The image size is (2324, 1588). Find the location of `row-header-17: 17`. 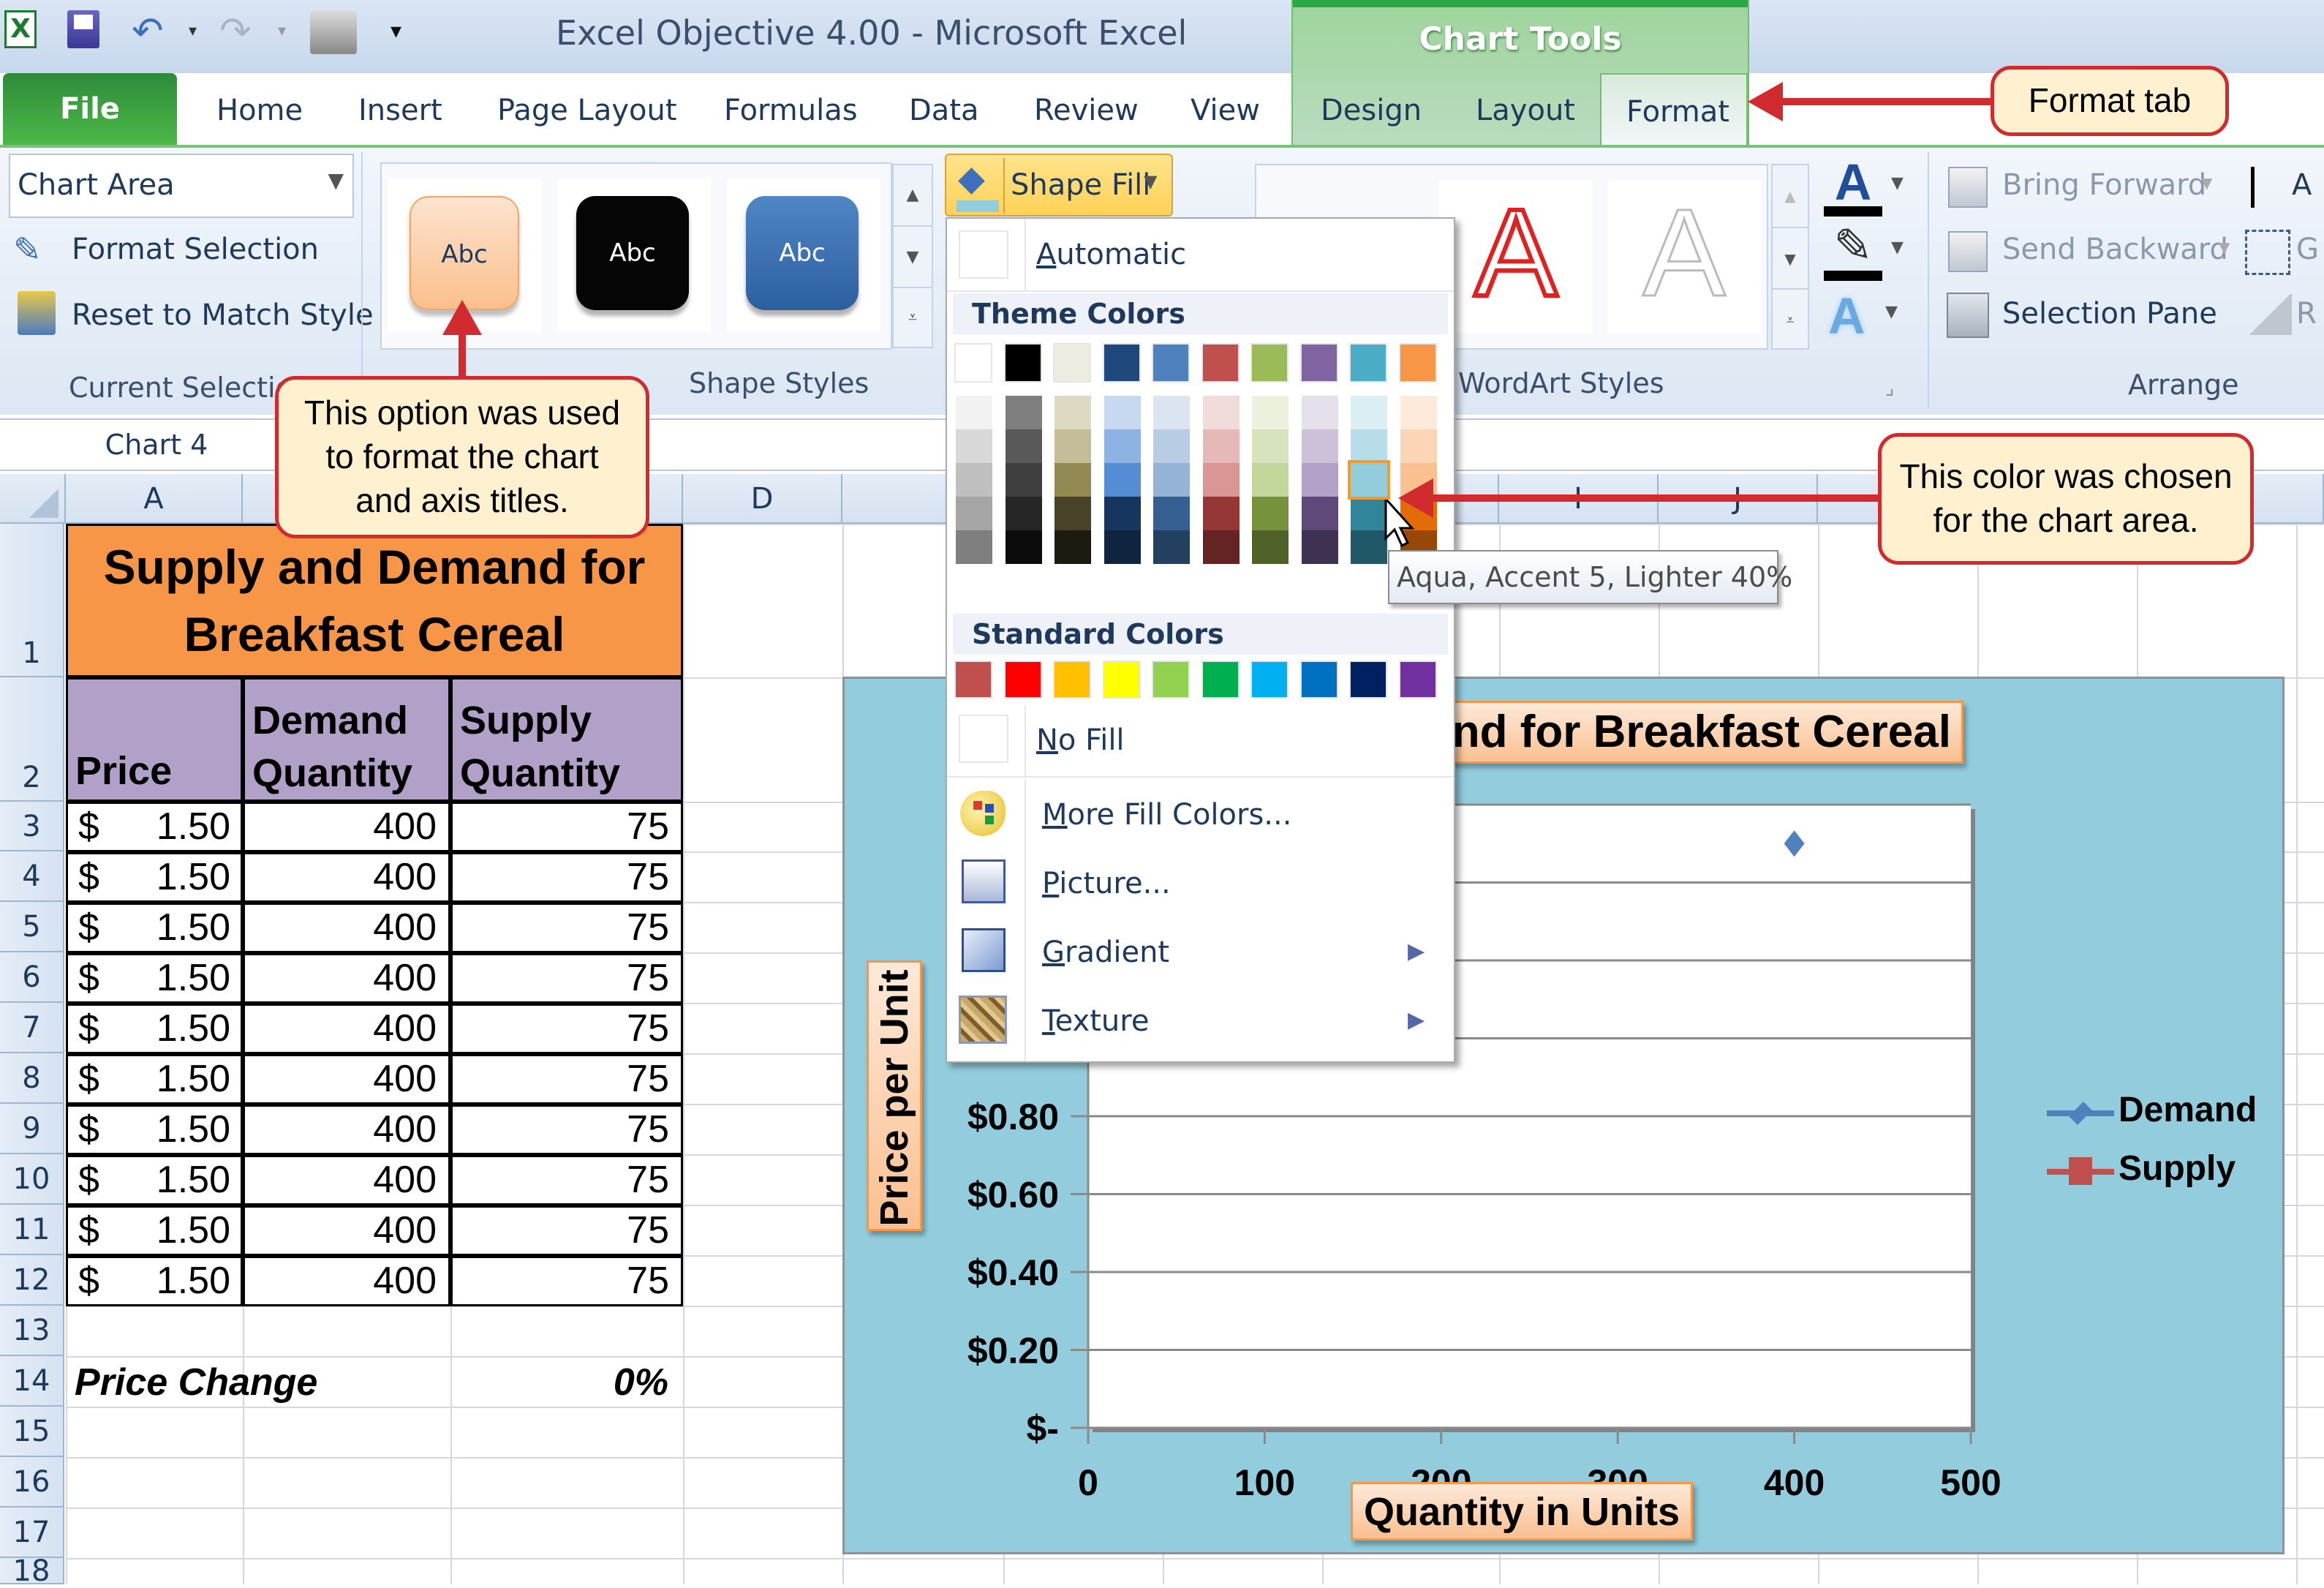

row-header-17: 17 is located at coordinates (32, 1533).